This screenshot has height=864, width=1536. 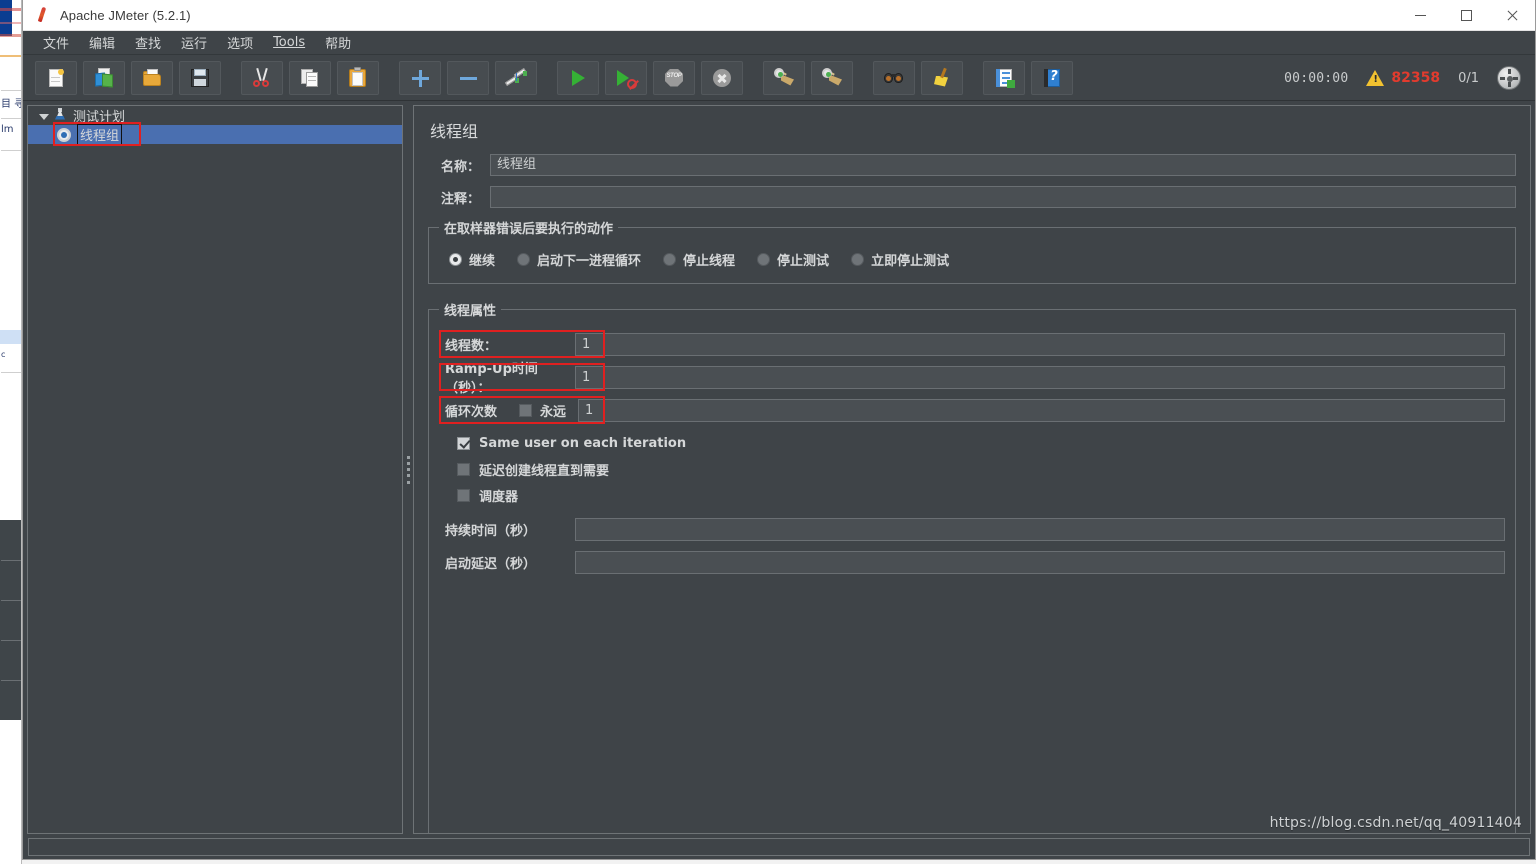 What do you see at coordinates (215, 134) in the screenshot?
I see `tree-node-thread-group: 线程组` at bounding box center [215, 134].